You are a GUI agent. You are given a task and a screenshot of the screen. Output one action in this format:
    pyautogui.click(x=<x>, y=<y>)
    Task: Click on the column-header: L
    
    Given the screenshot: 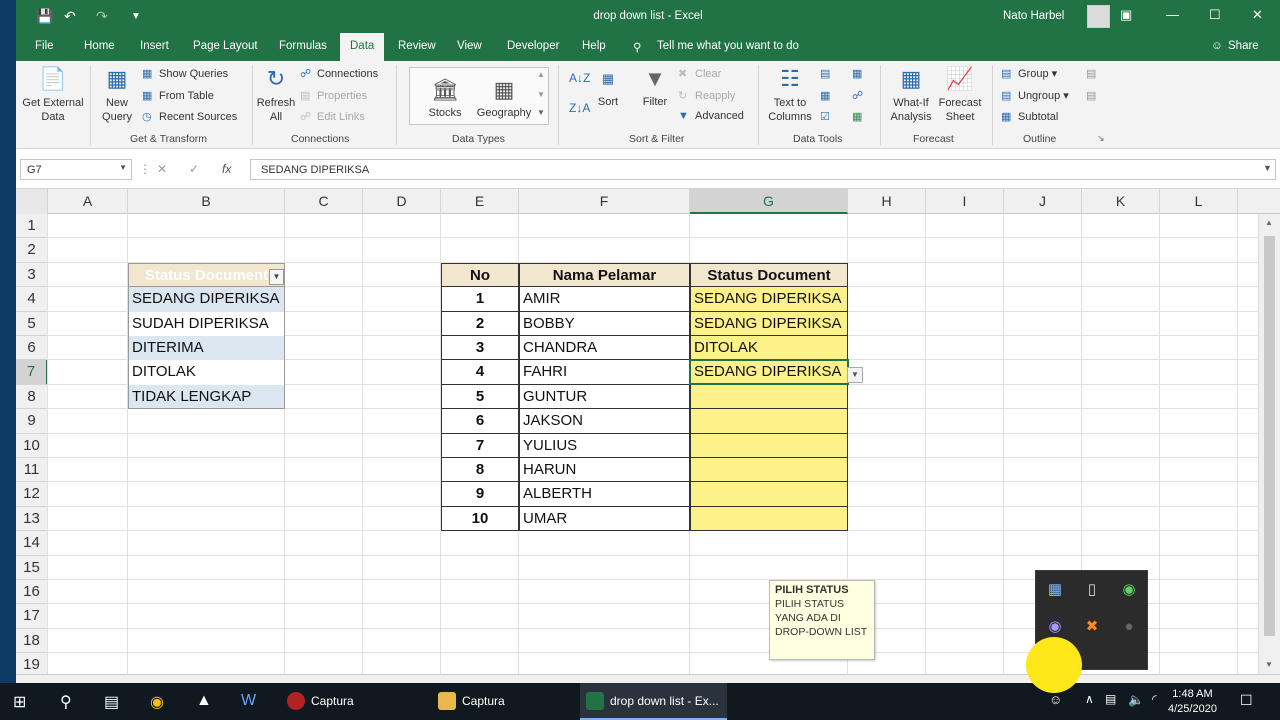 What is the action you would take?
    pyautogui.click(x=1199, y=201)
    